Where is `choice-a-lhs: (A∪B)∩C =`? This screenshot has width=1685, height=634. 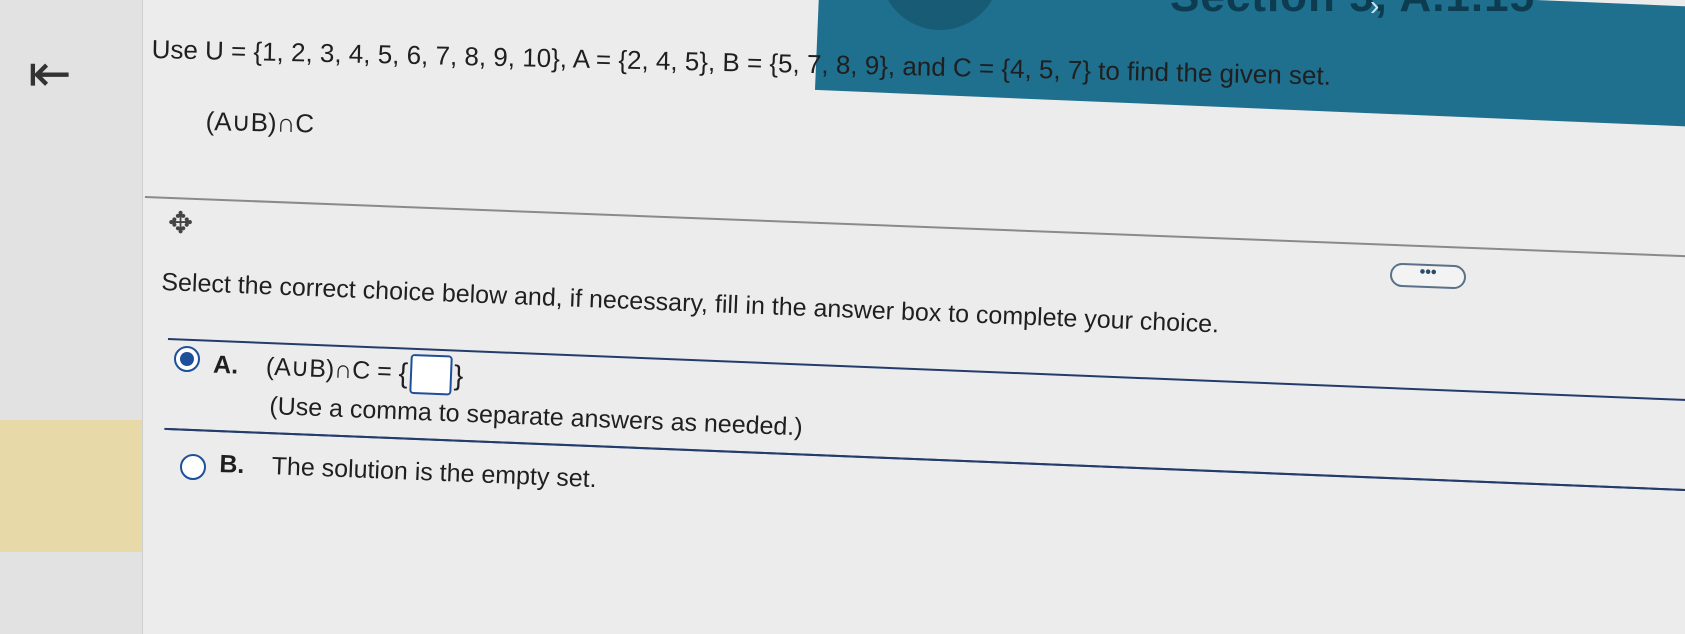
choice-a-lhs: (A∪B)∩C = is located at coordinates (329, 369).